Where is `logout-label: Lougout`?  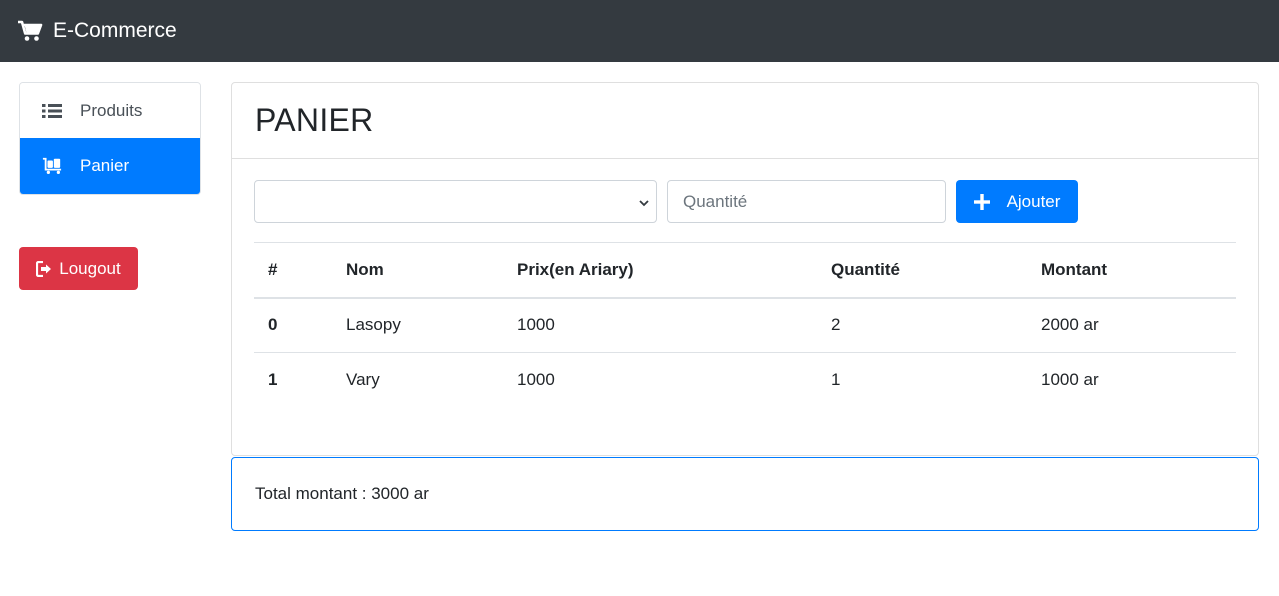
logout-label: Lougout is located at coordinates (90, 268).